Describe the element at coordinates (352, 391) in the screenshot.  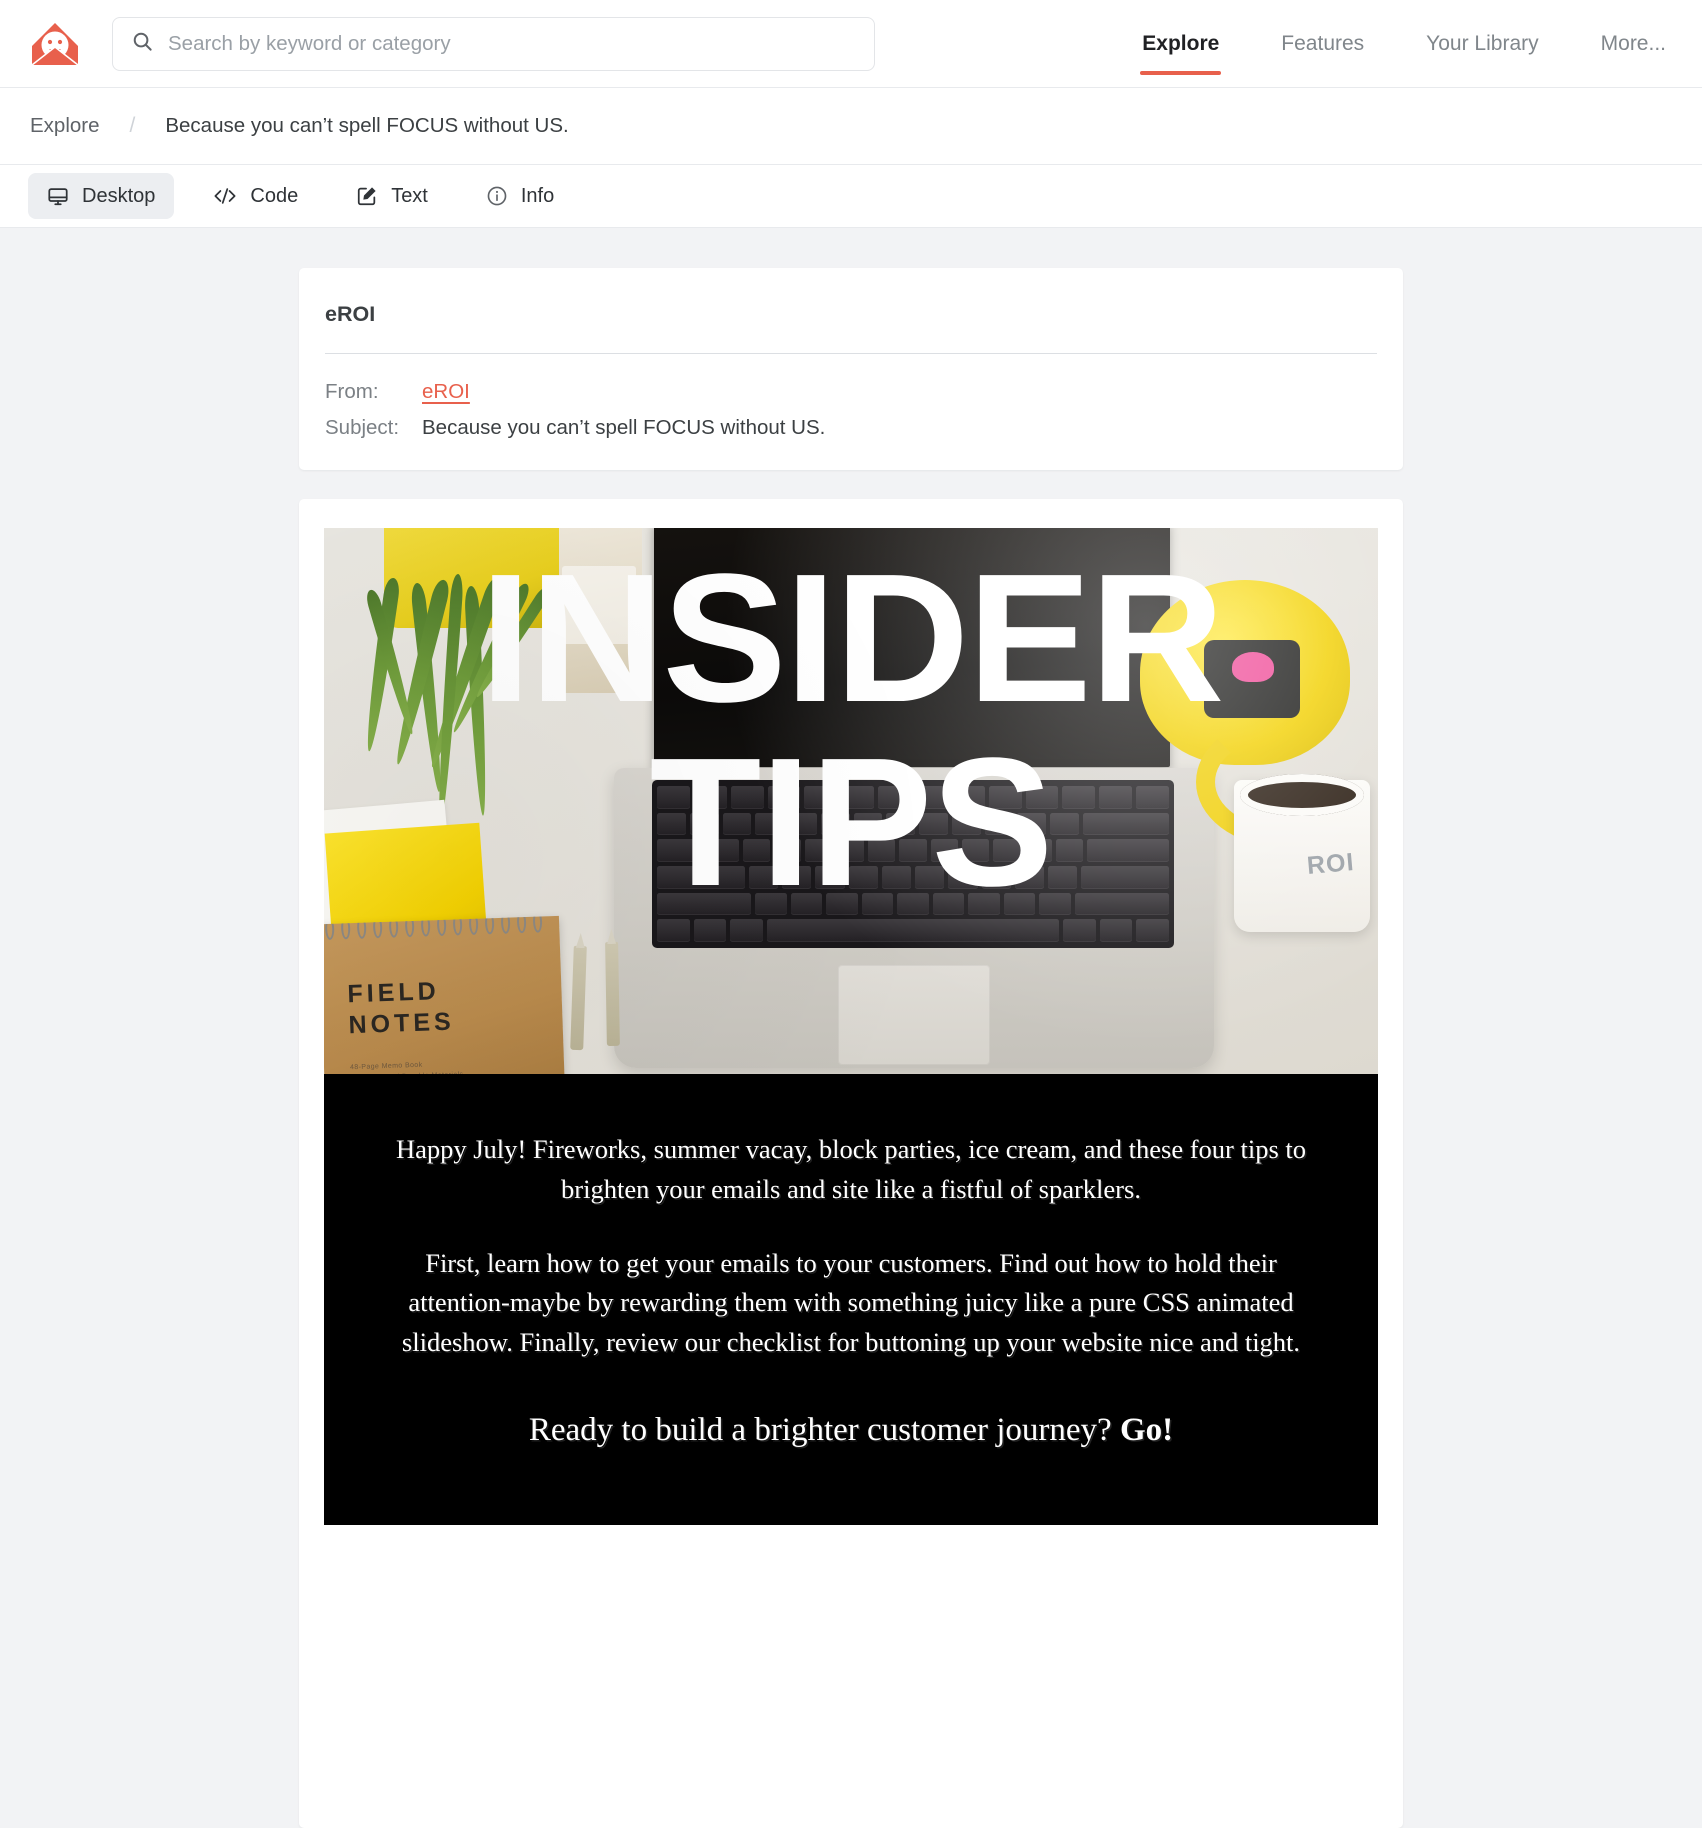
I see `from-label: From:` at that location.